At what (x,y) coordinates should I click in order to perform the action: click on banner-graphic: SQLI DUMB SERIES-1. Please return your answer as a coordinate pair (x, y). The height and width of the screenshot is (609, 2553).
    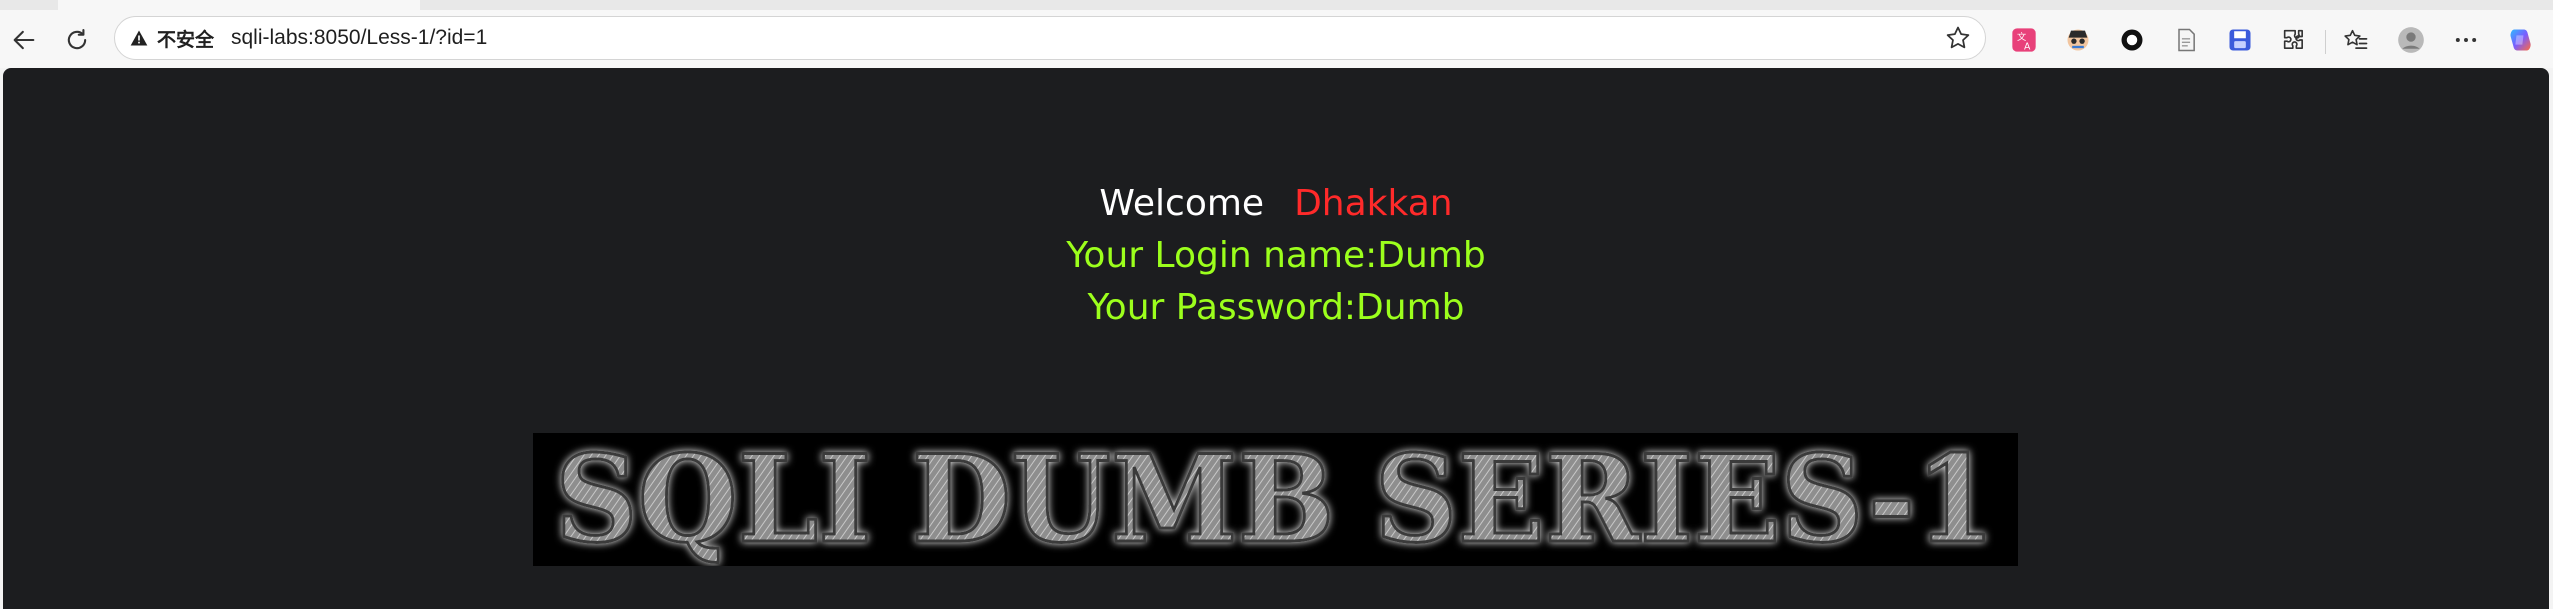
    Looking at the image, I should click on (1275, 499).